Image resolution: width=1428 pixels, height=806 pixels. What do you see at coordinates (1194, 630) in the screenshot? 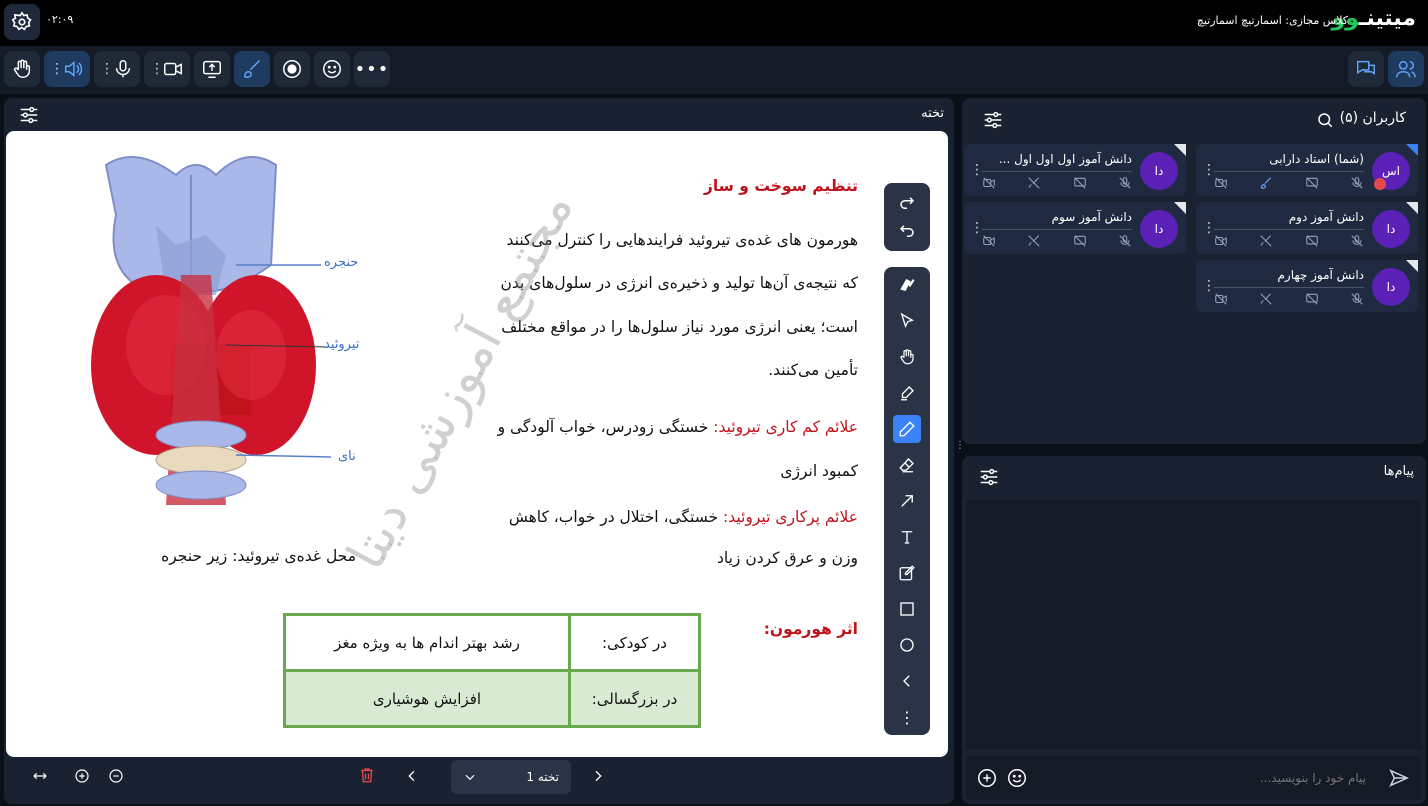
I see `chat-panel: پیام‌ها` at bounding box center [1194, 630].